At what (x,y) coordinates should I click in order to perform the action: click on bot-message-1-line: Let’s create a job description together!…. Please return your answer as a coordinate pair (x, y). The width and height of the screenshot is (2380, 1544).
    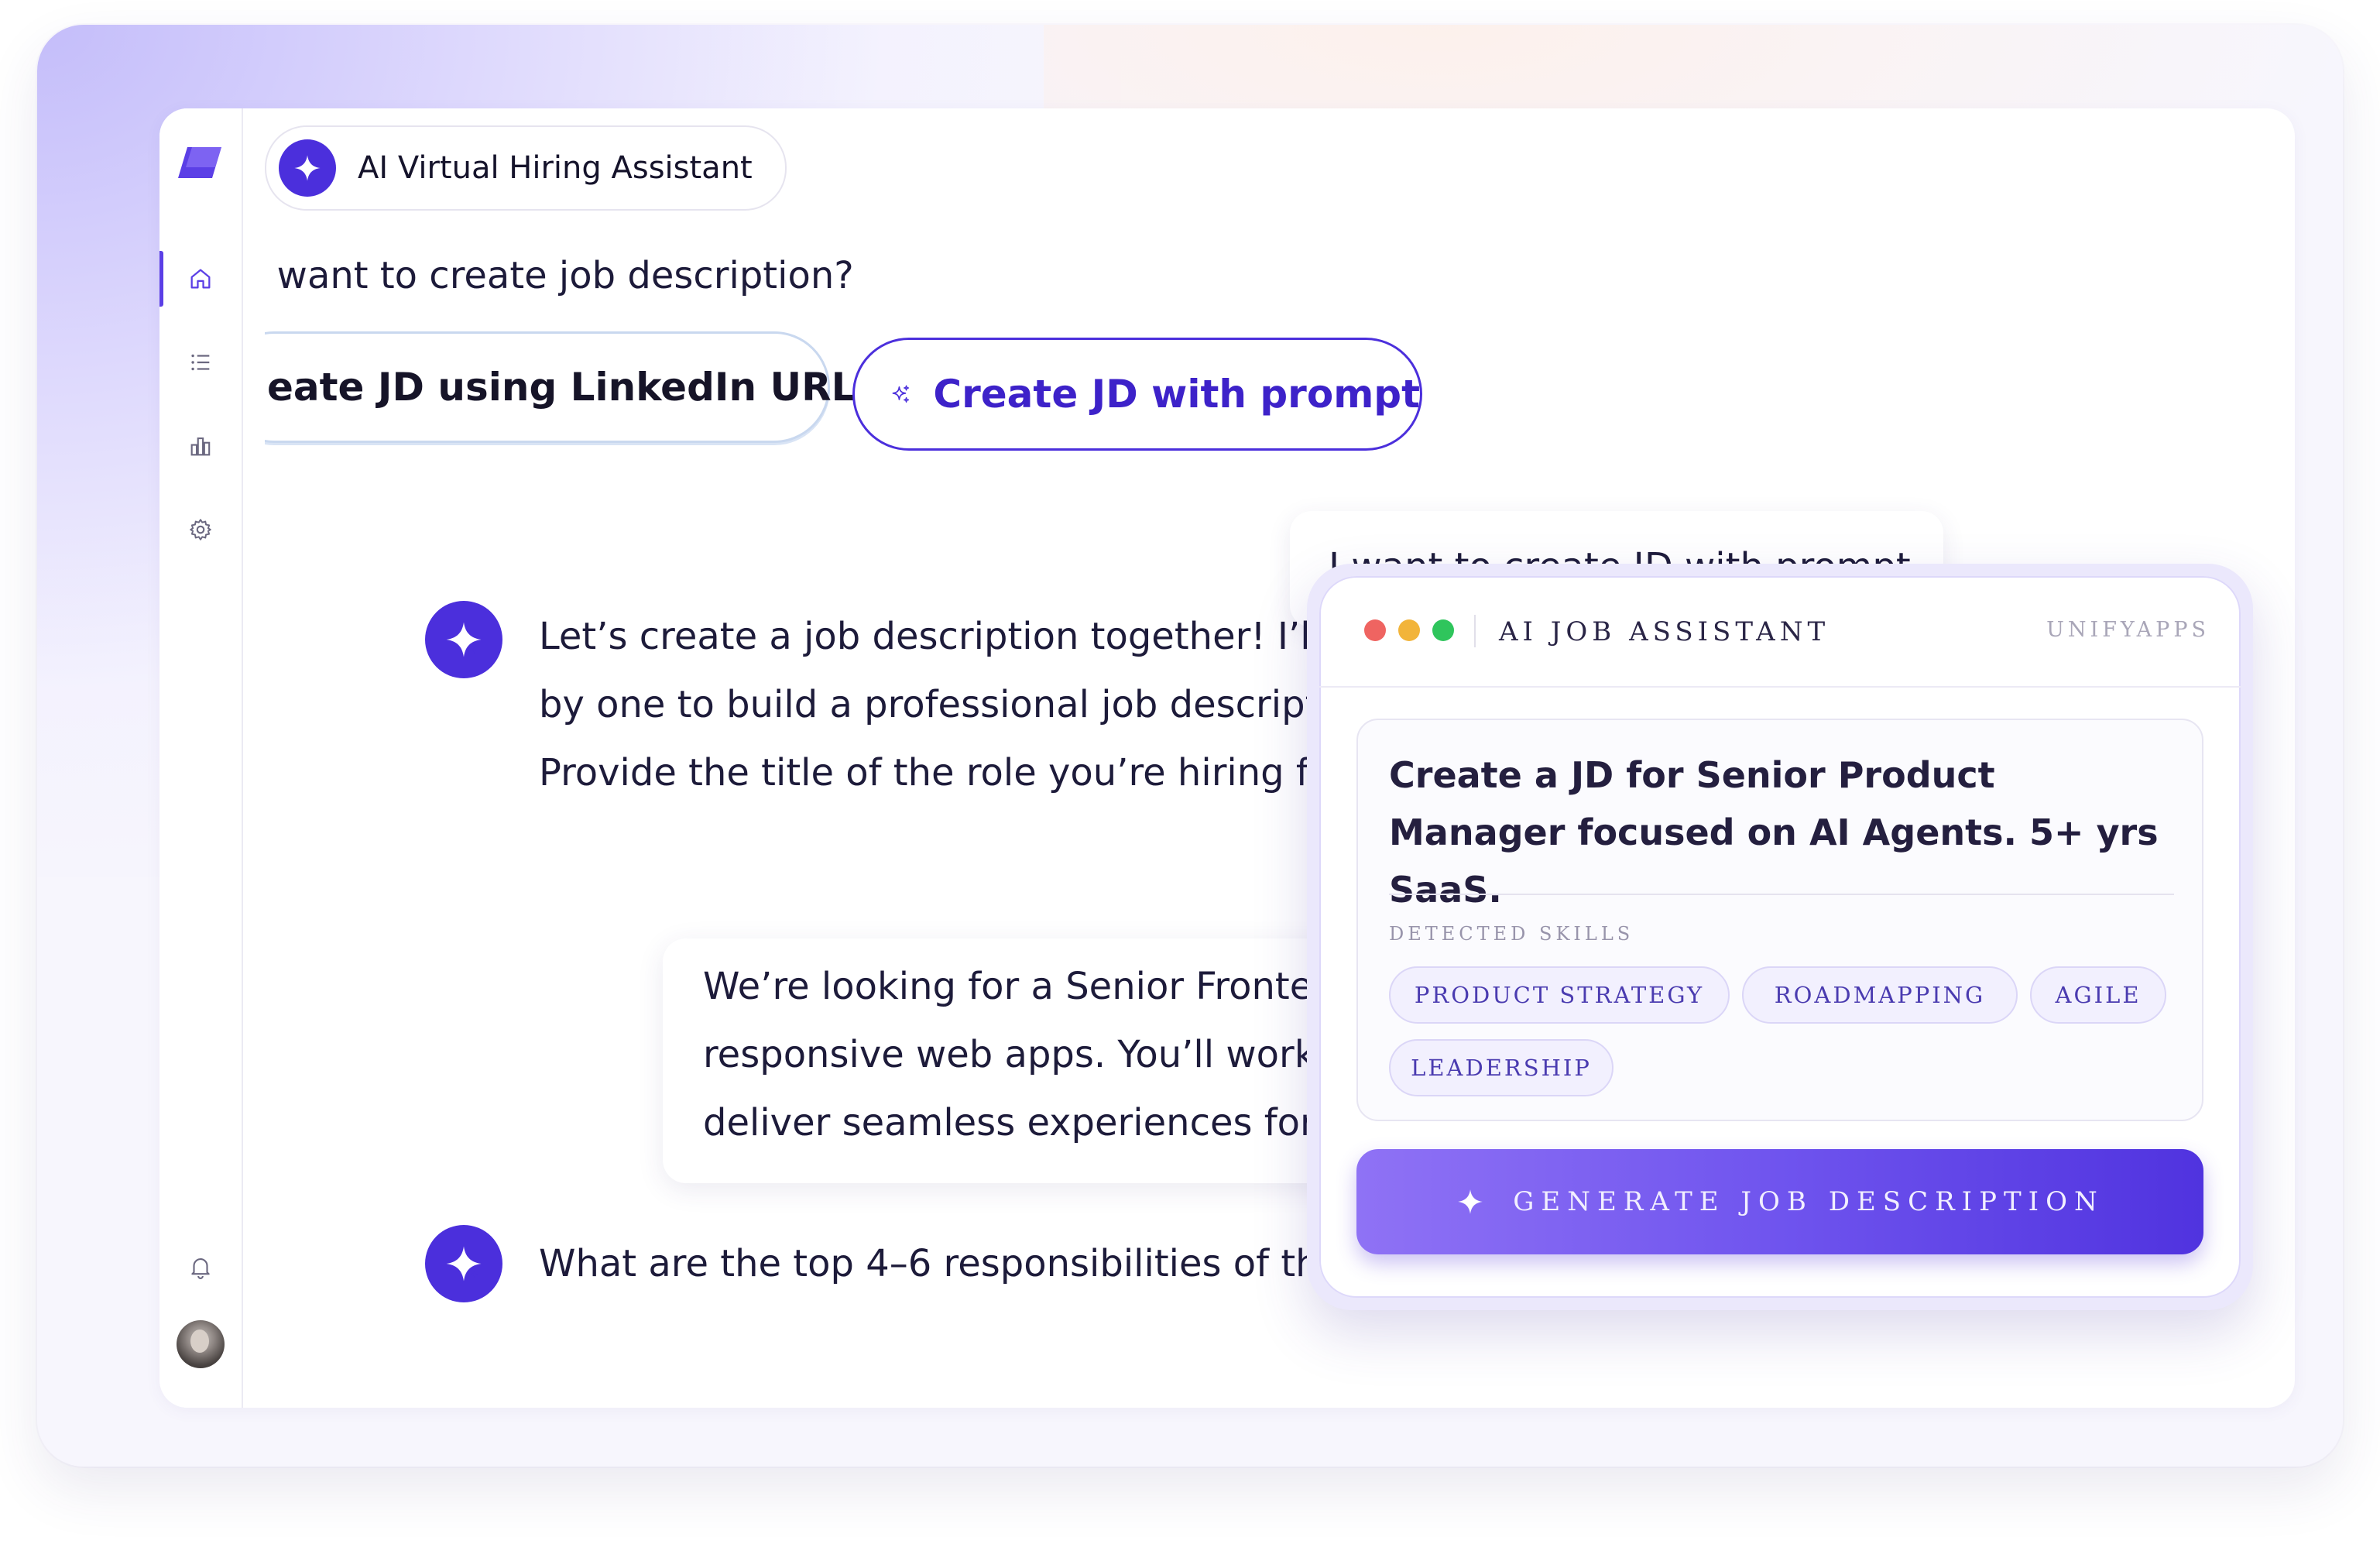
    Looking at the image, I should click on (947, 636).